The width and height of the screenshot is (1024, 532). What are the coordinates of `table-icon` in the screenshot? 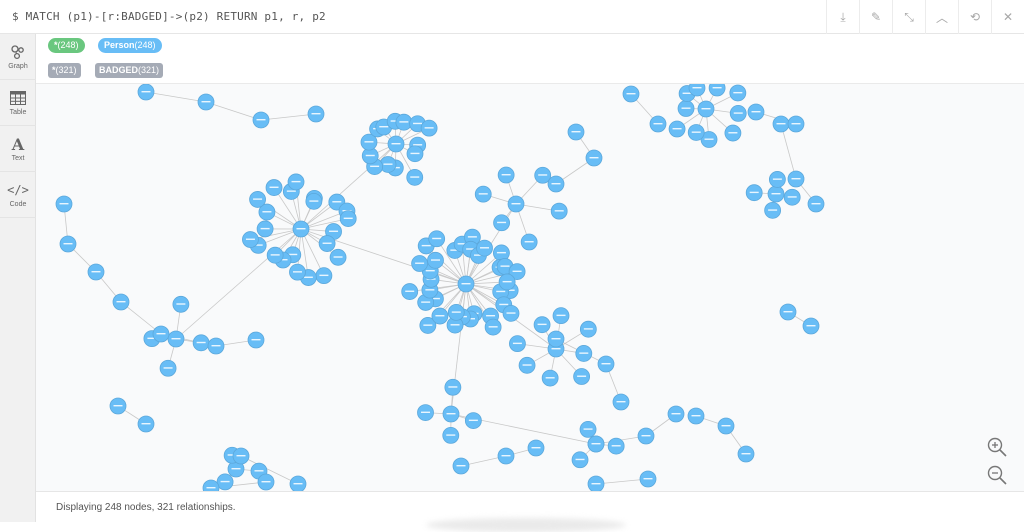 It's located at (18, 98).